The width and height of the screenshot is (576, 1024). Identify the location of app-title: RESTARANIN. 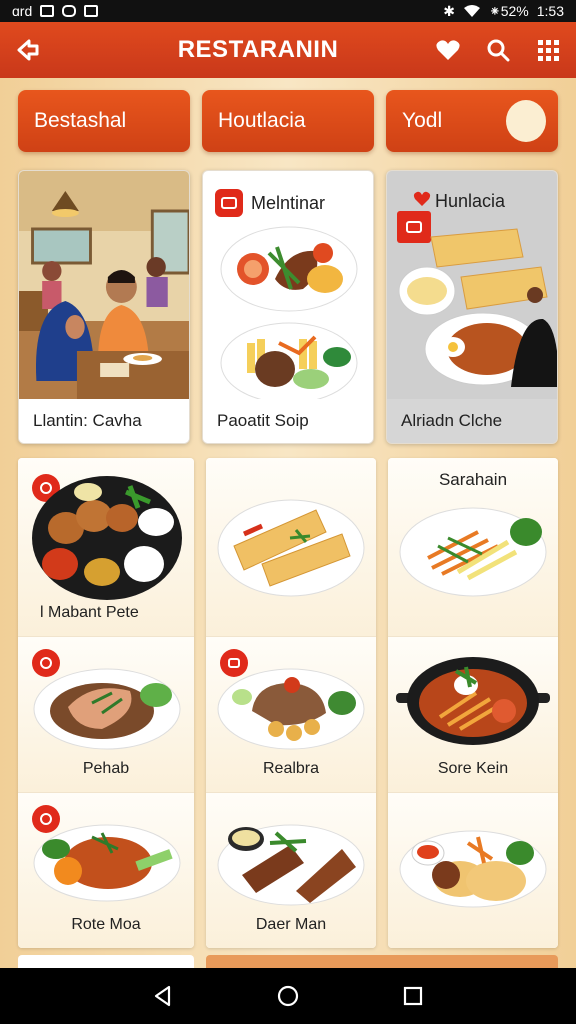
(258, 49).